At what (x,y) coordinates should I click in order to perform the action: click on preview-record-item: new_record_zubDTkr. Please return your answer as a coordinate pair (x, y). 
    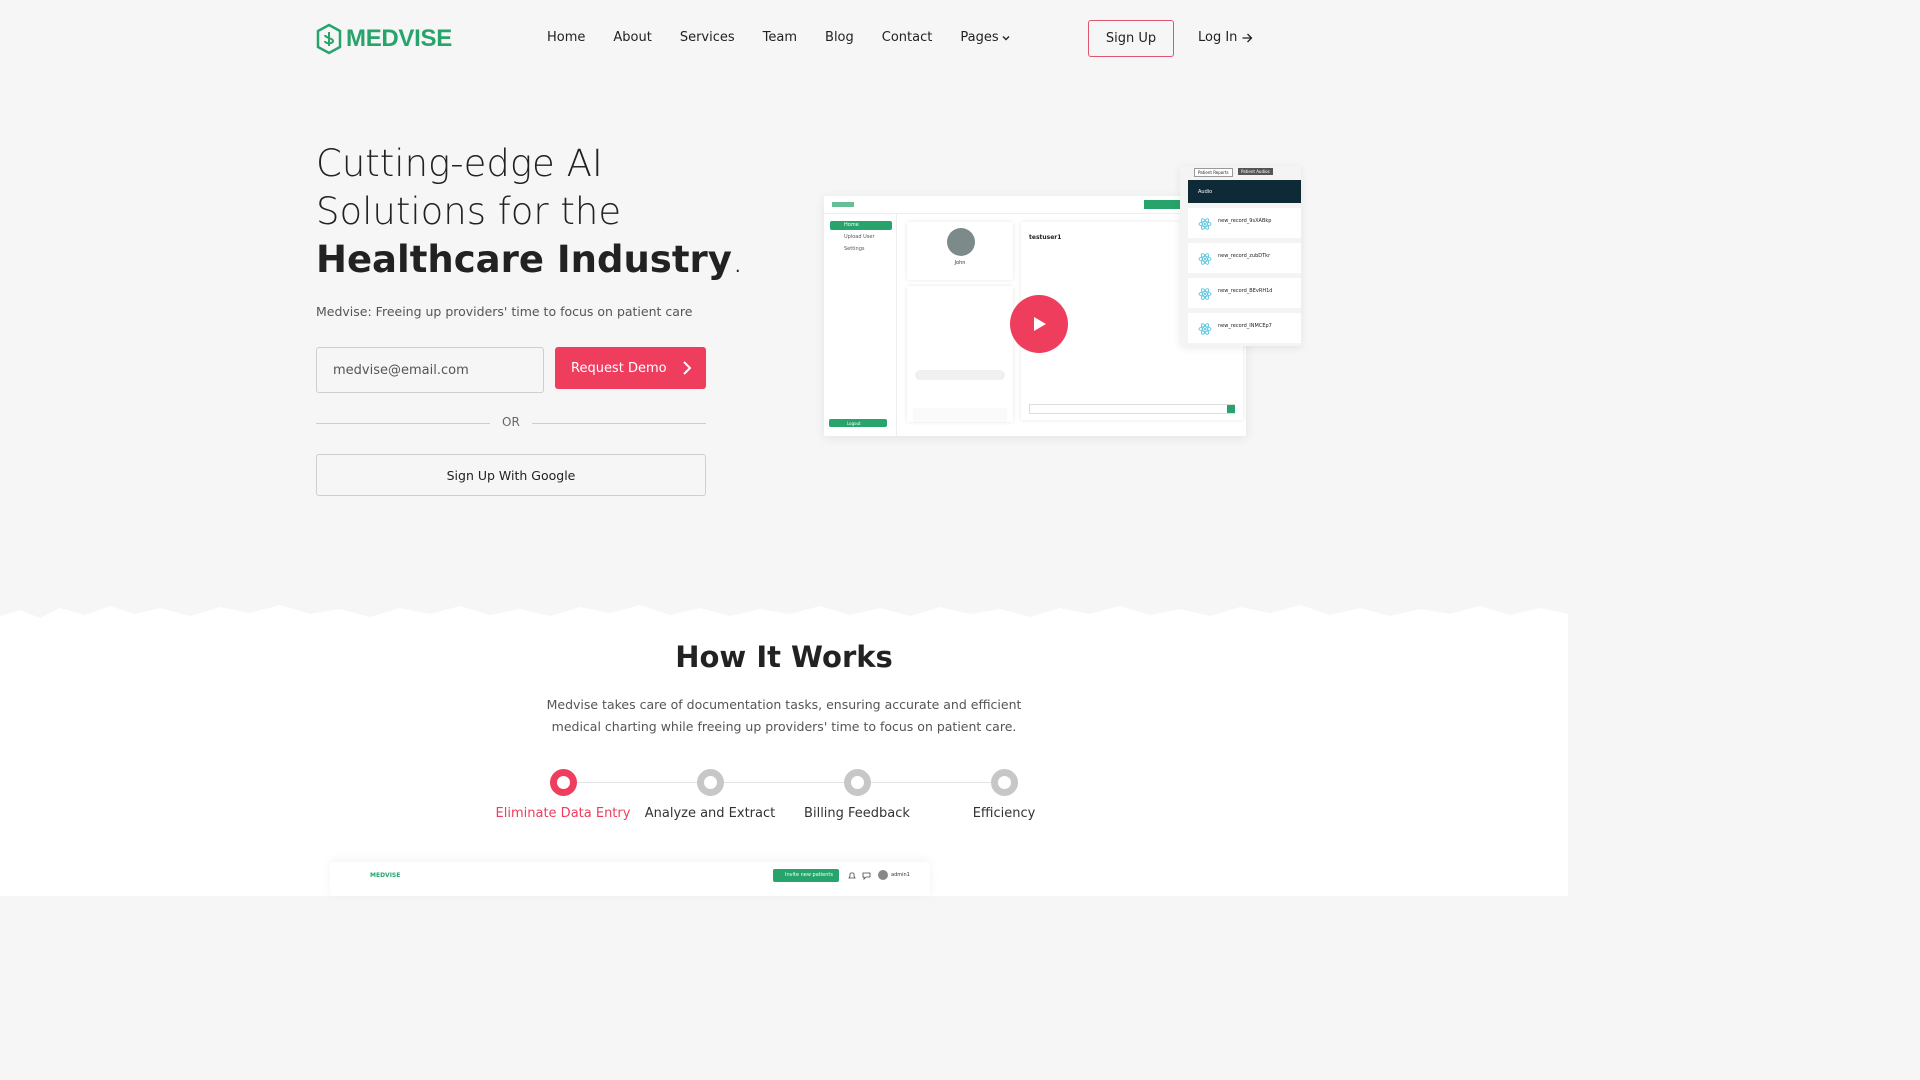
    Looking at the image, I should click on (1244, 258).